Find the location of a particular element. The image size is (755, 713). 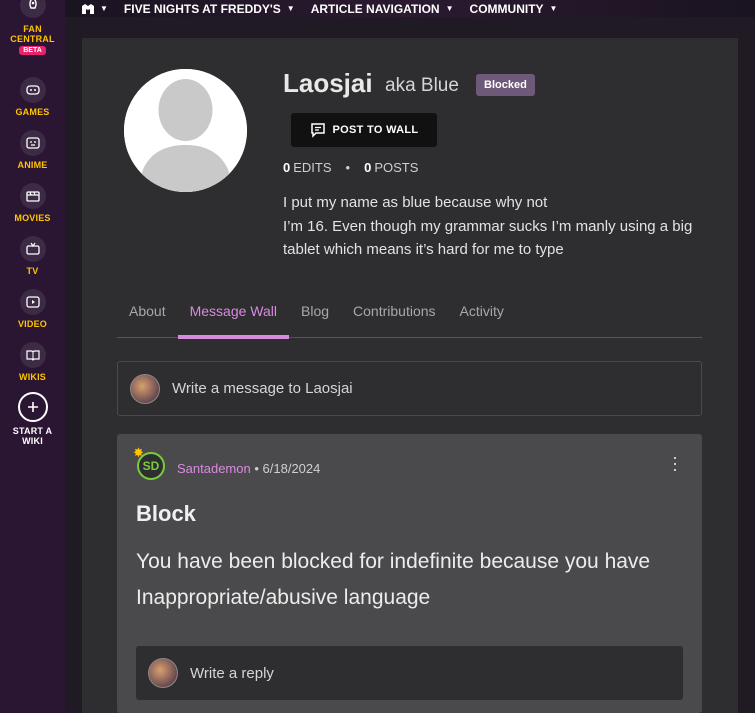

nav-video: VIDEO is located at coordinates (32, 309).